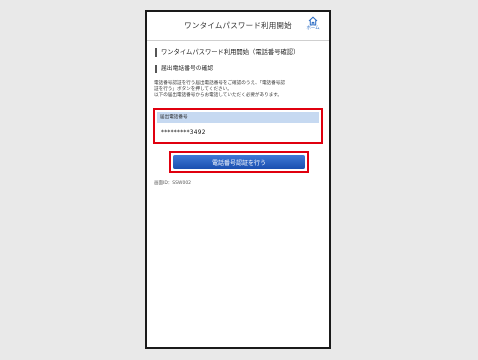 This screenshot has height=360, width=478. I want to click on app-header: ワンタイムパスワード利用開始 ホーム, so click(238, 26).